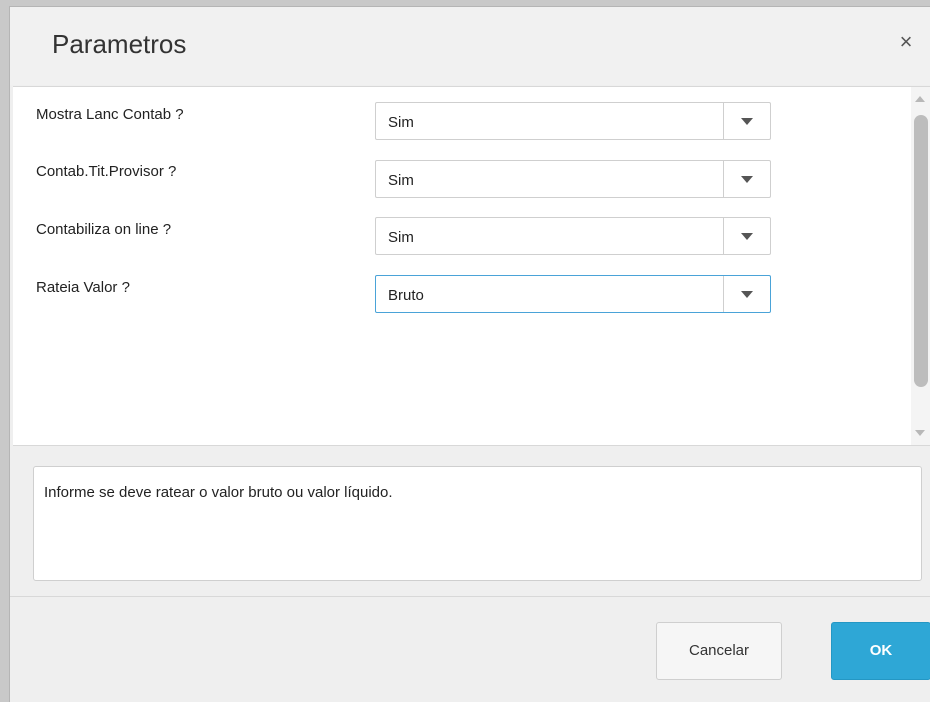 This screenshot has height=702, width=930. I want to click on param-label-contabiliza-on-line: Contabiliza on line ?, so click(104, 229).